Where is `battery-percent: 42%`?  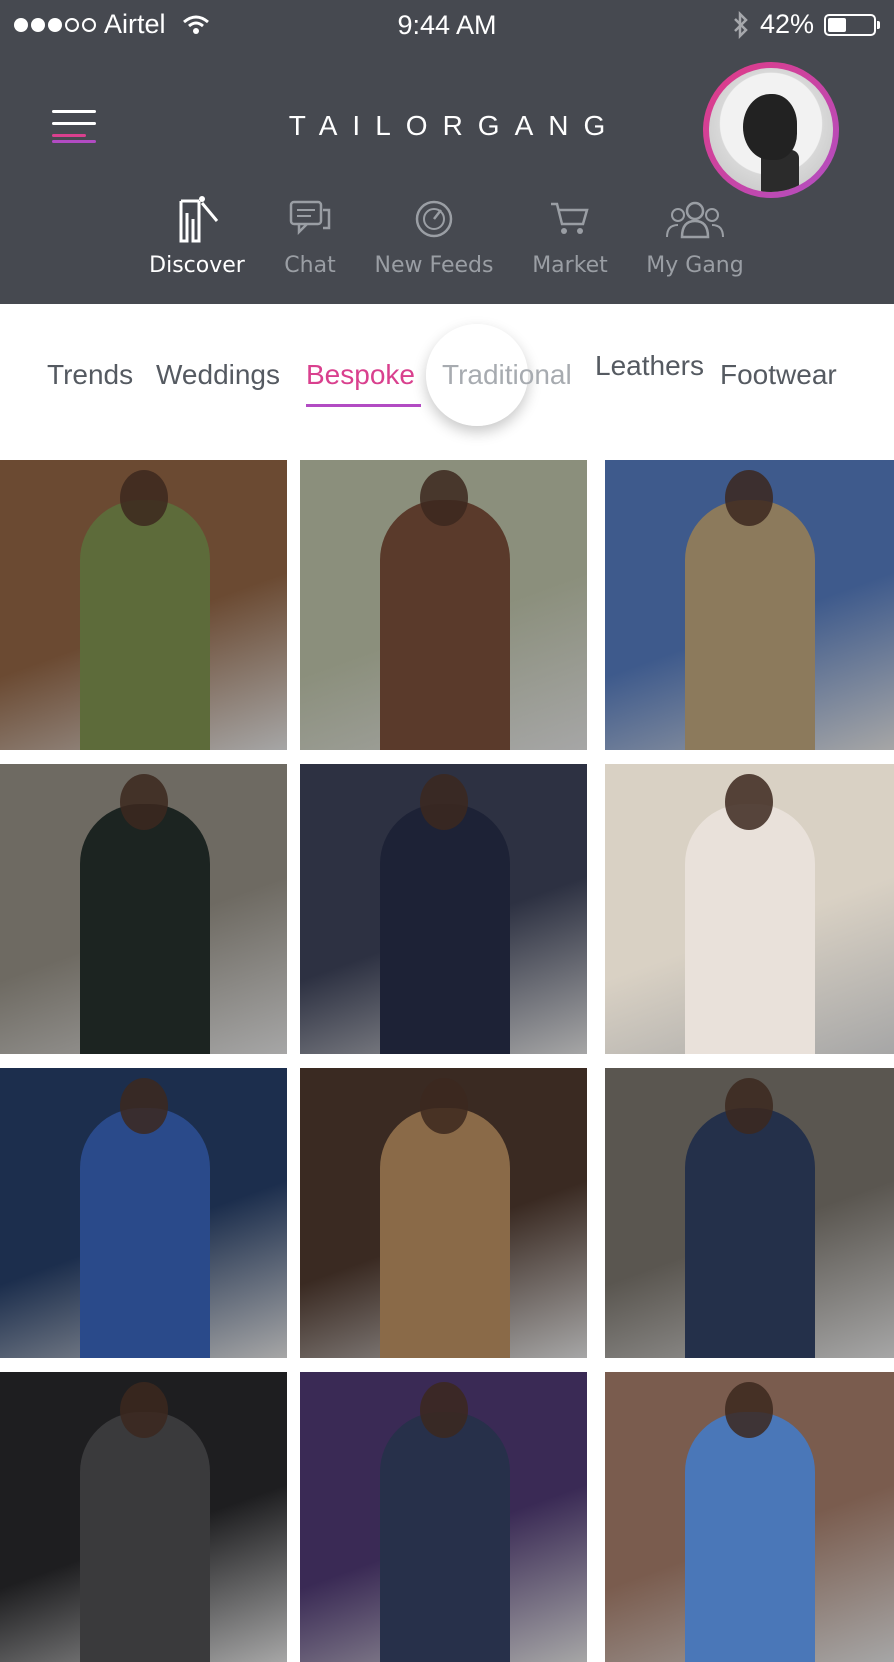
battery-percent: 42% is located at coordinates (786, 24).